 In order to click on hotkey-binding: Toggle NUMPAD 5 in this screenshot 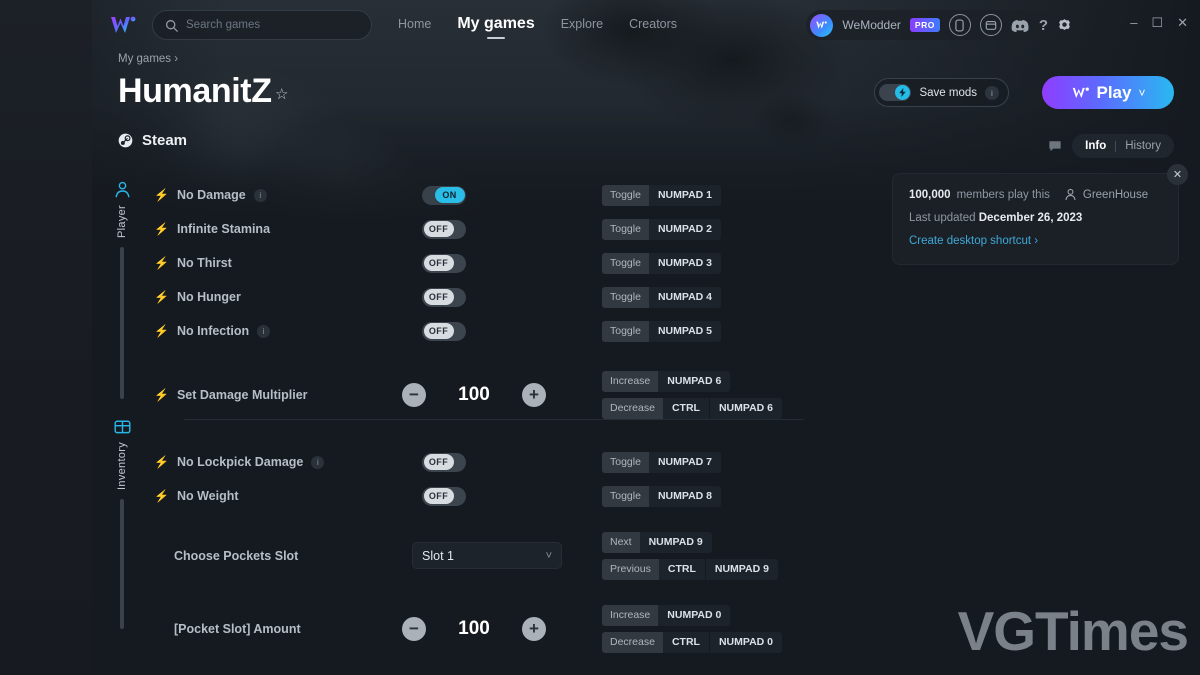, I will do `click(662, 331)`.